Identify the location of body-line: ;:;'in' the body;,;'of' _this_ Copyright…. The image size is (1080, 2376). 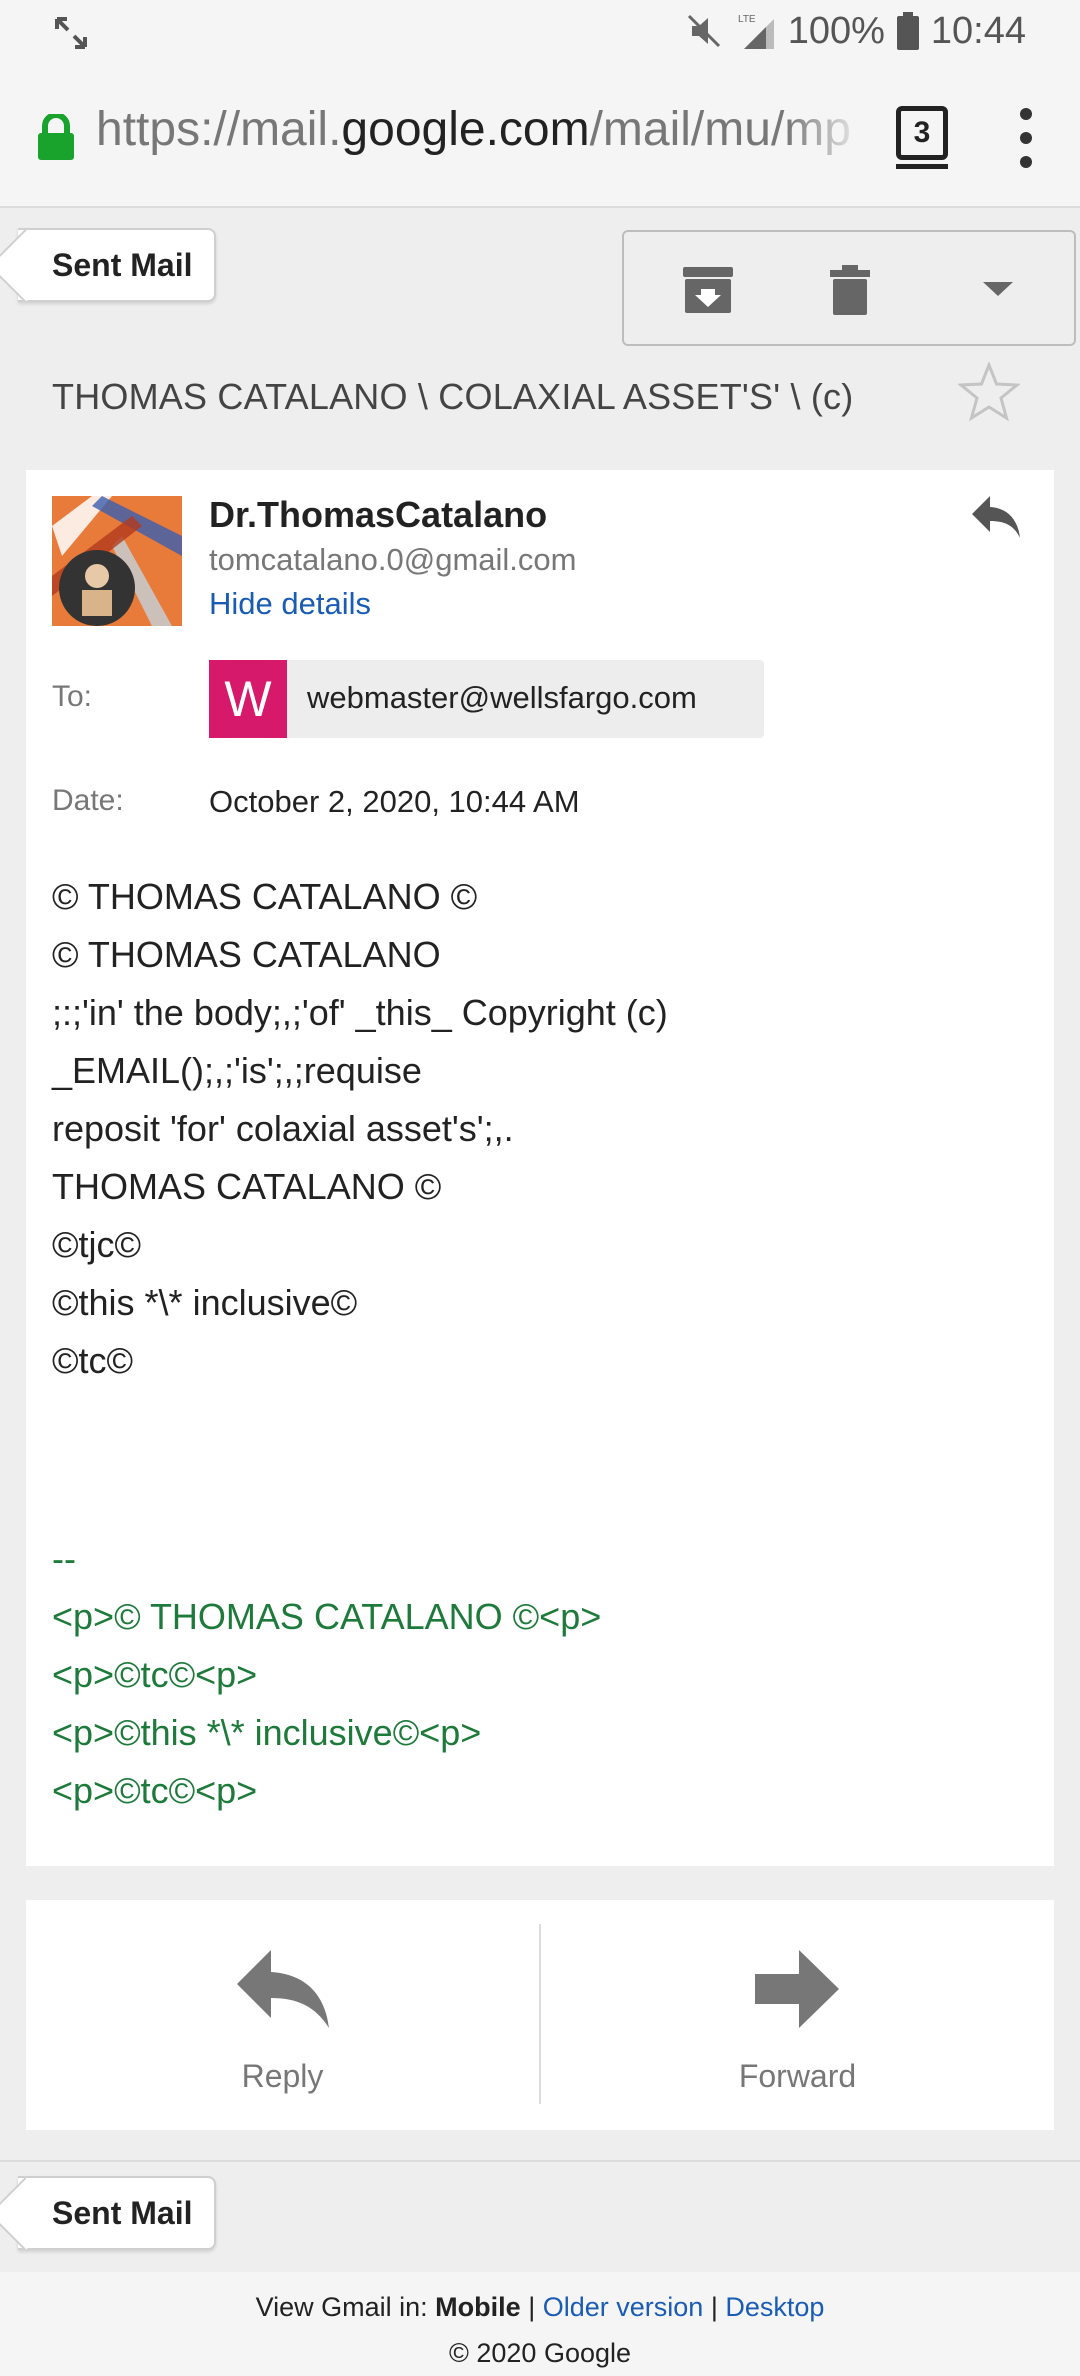
(365, 1041).